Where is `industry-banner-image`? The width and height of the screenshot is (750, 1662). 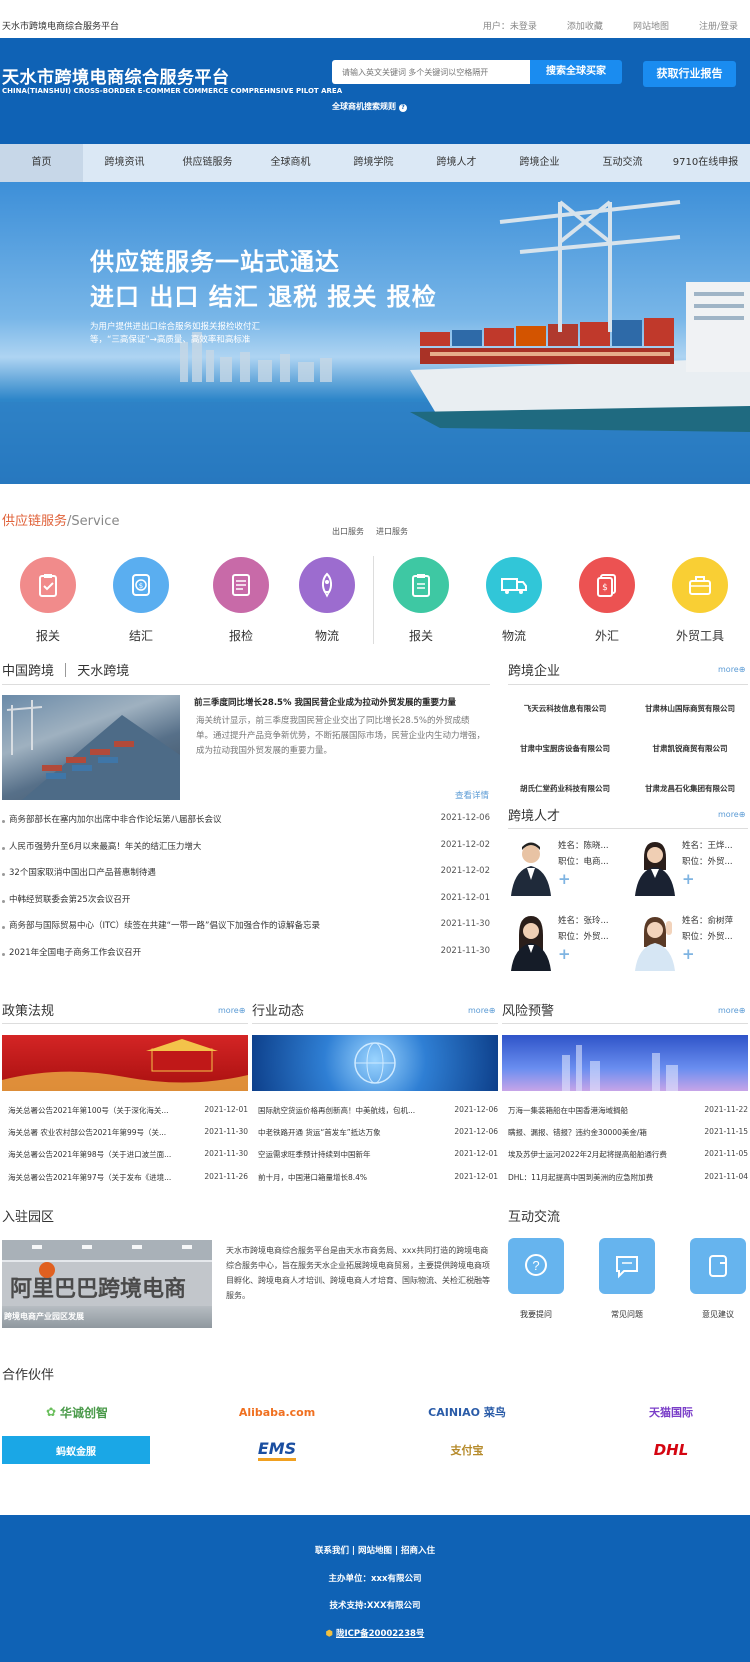 industry-banner-image is located at coordinates (375, 1063).